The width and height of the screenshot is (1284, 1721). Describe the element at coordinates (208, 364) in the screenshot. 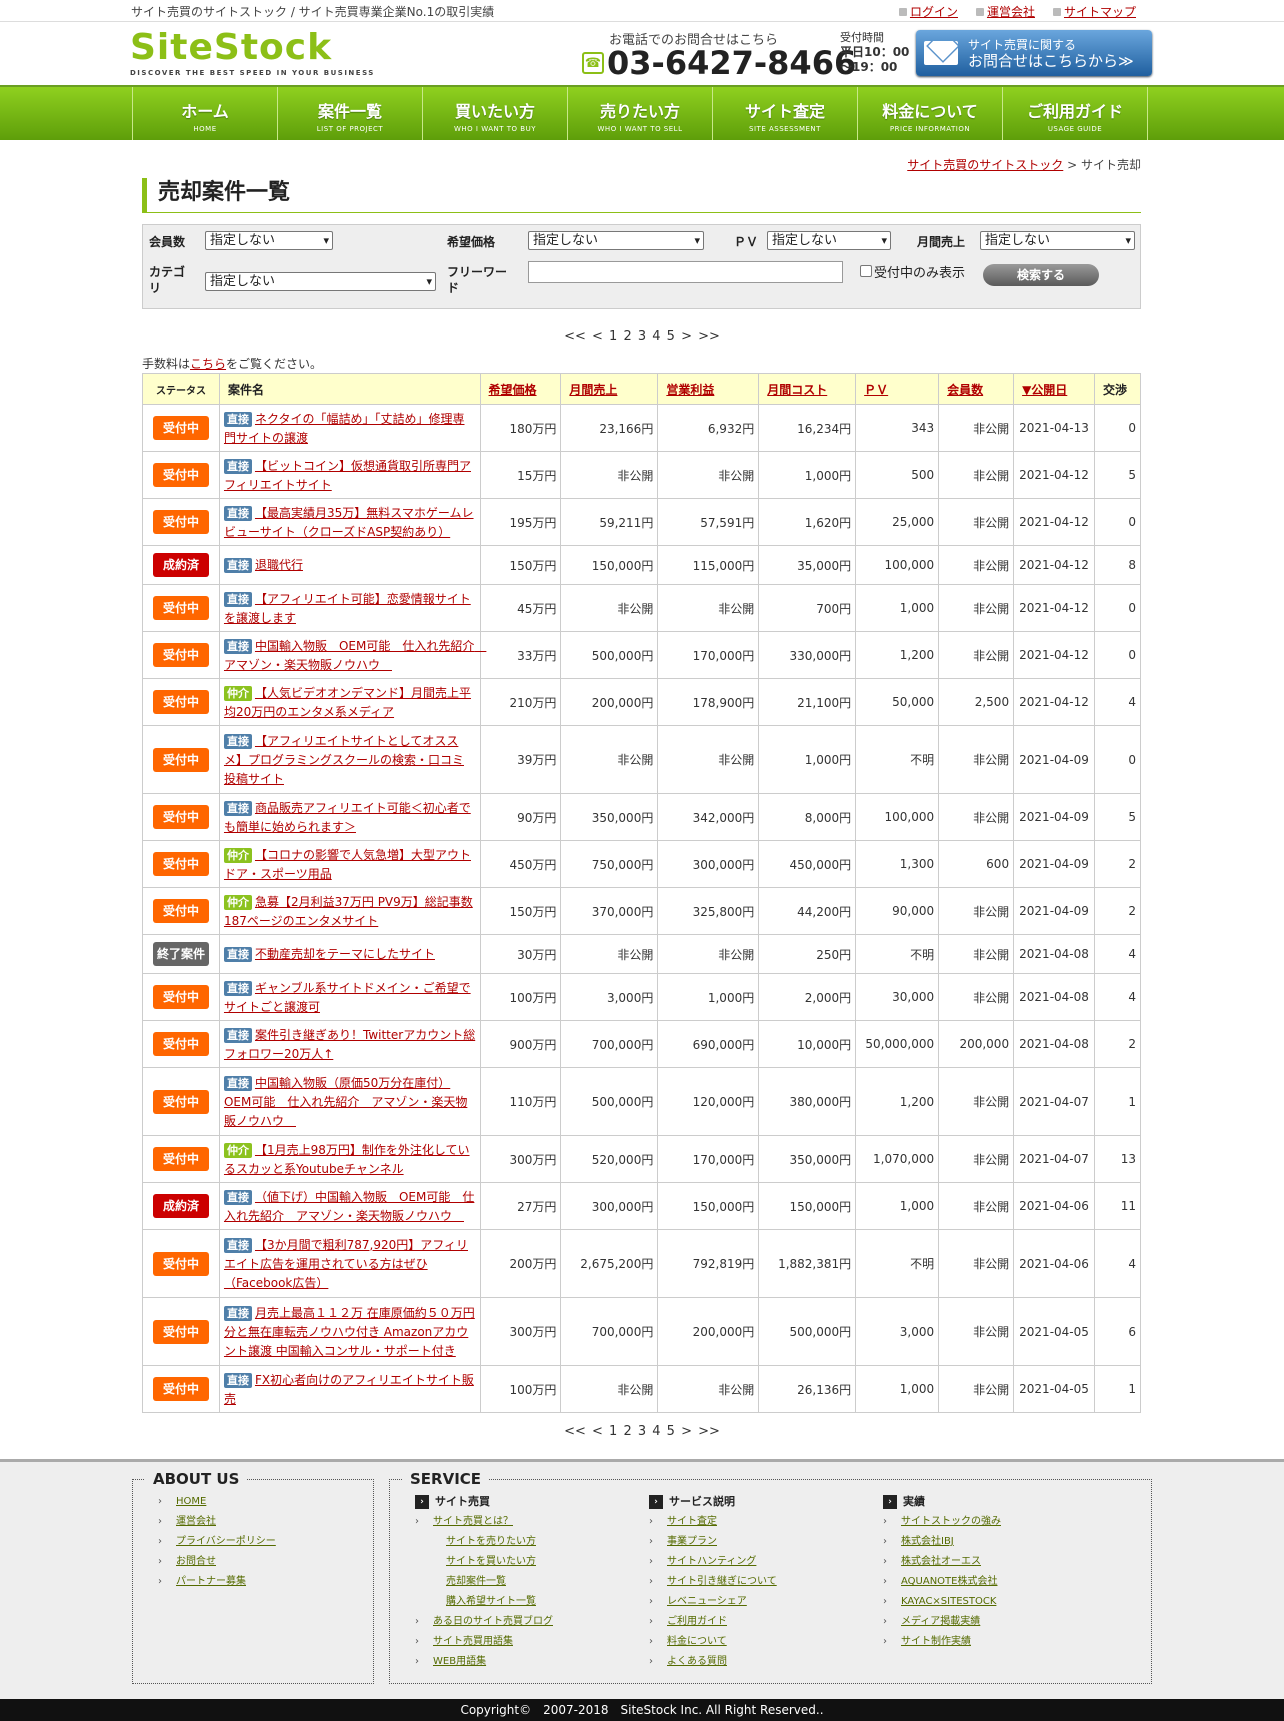

I see `fee-link: こちら` at that location.